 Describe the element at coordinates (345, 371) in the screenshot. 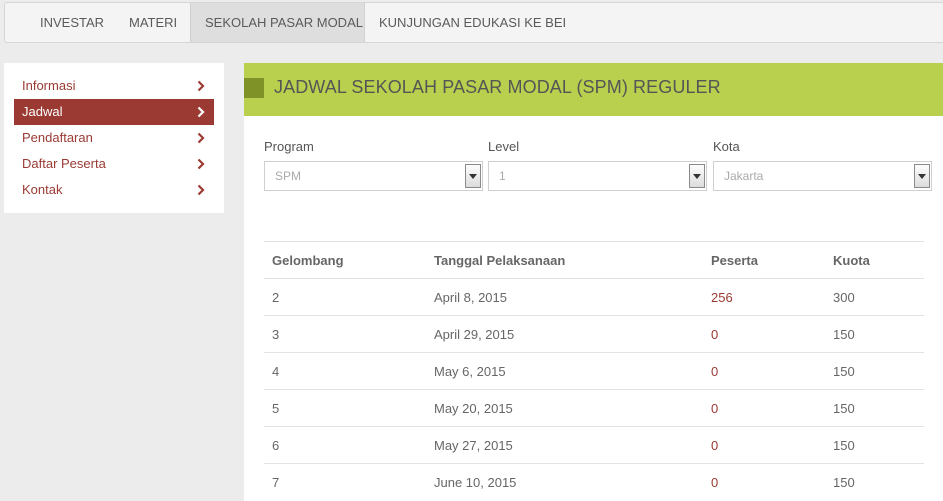

I see `cell-gelombang: 4` at that location.